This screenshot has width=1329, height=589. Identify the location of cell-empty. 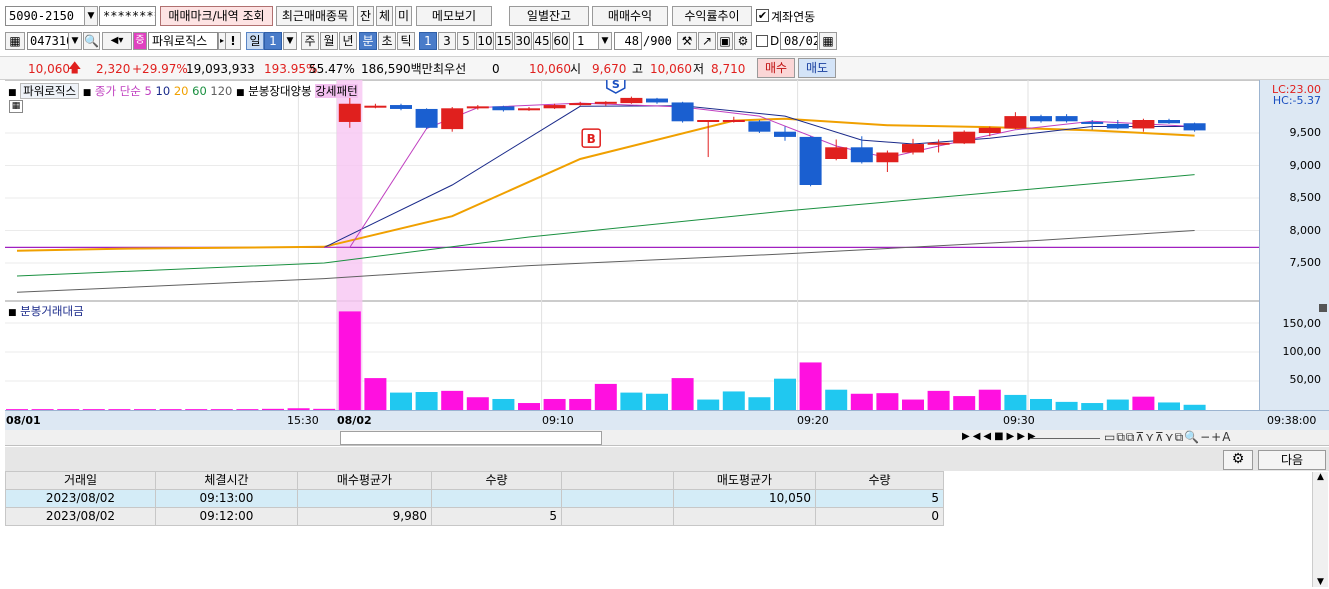
(617, 498).